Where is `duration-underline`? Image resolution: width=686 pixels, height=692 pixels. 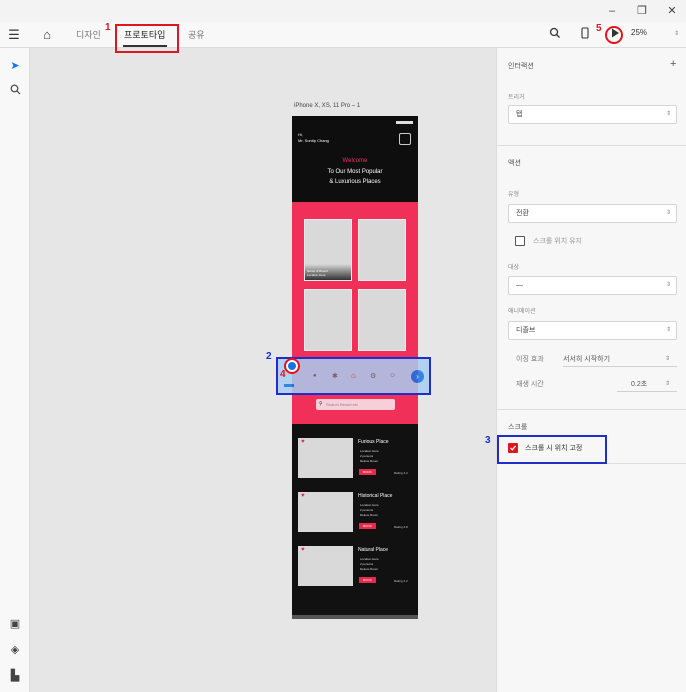
duration-underline is located at coordinates (647, 391).